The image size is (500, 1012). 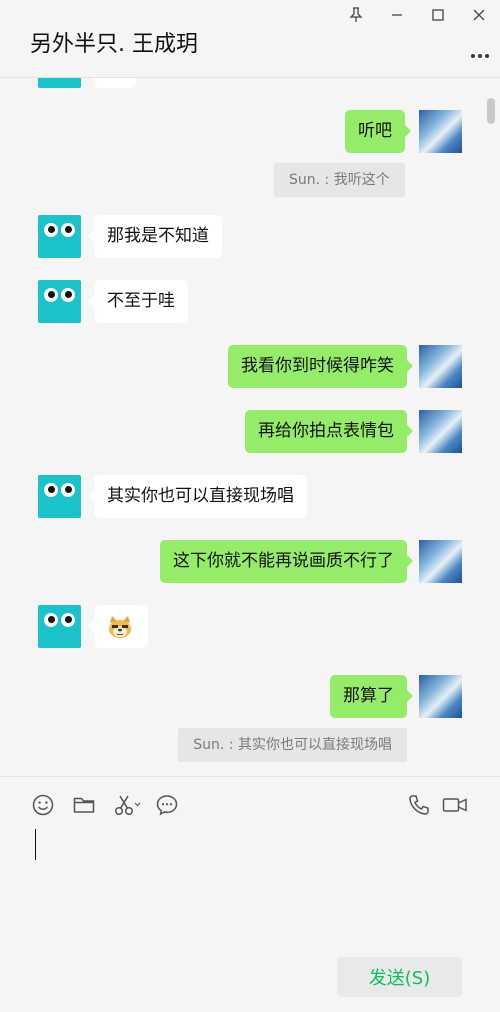 What do you see at coordinates (419, 805) in the screenshot?
I see `phone-icon` at bounding box center [419, 805].